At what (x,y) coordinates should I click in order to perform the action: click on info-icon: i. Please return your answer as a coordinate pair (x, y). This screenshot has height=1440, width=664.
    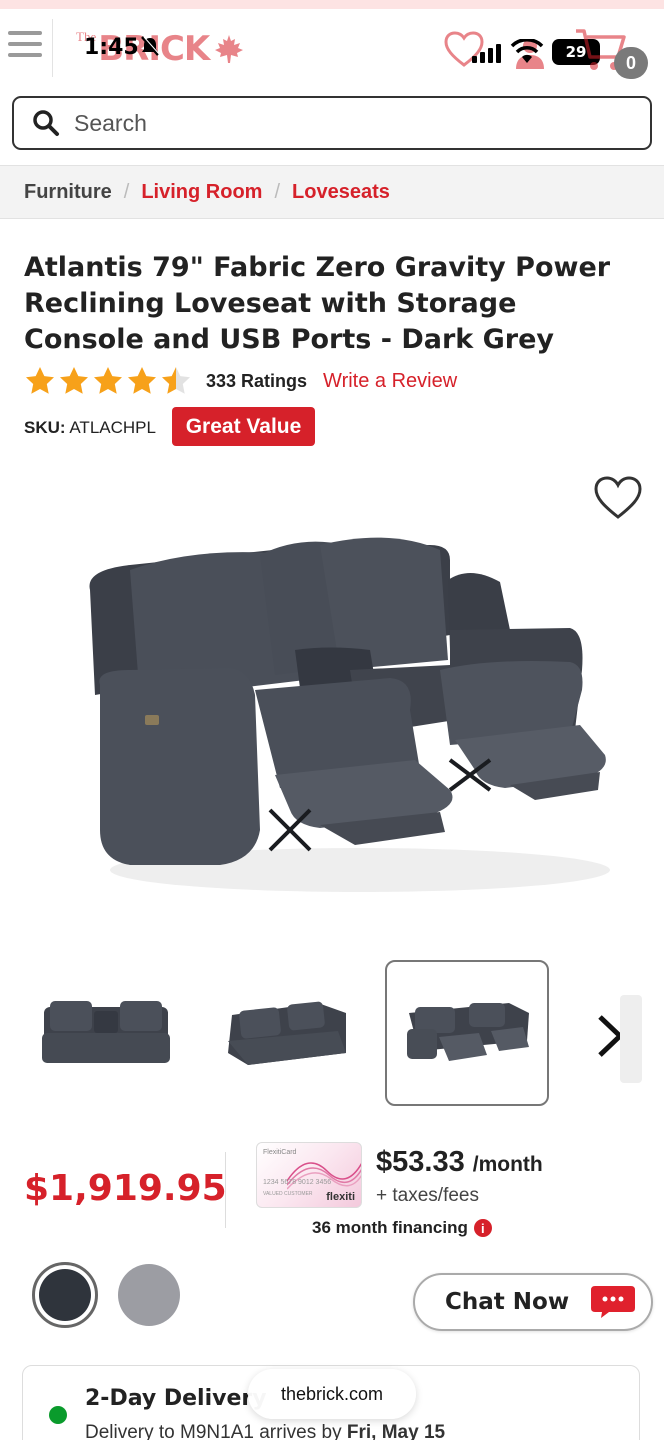
    Looking at the image, I should click on (482, 1228).